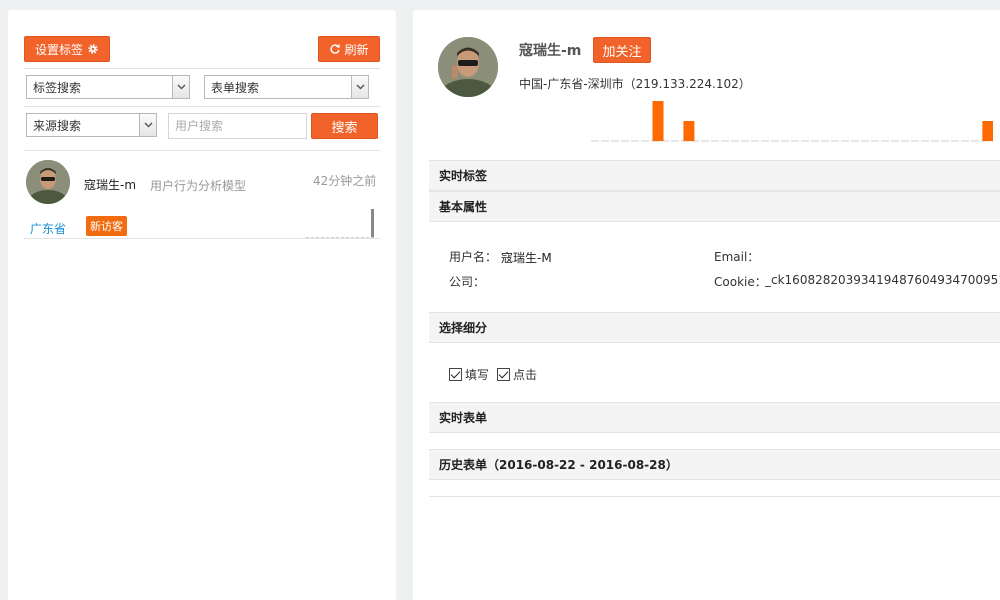 This screenshot has height=600, width=1000. Describe the element at coordinates (108, 87) in the screenshot. I see `tag-search-select: 标签搜索` at that location.